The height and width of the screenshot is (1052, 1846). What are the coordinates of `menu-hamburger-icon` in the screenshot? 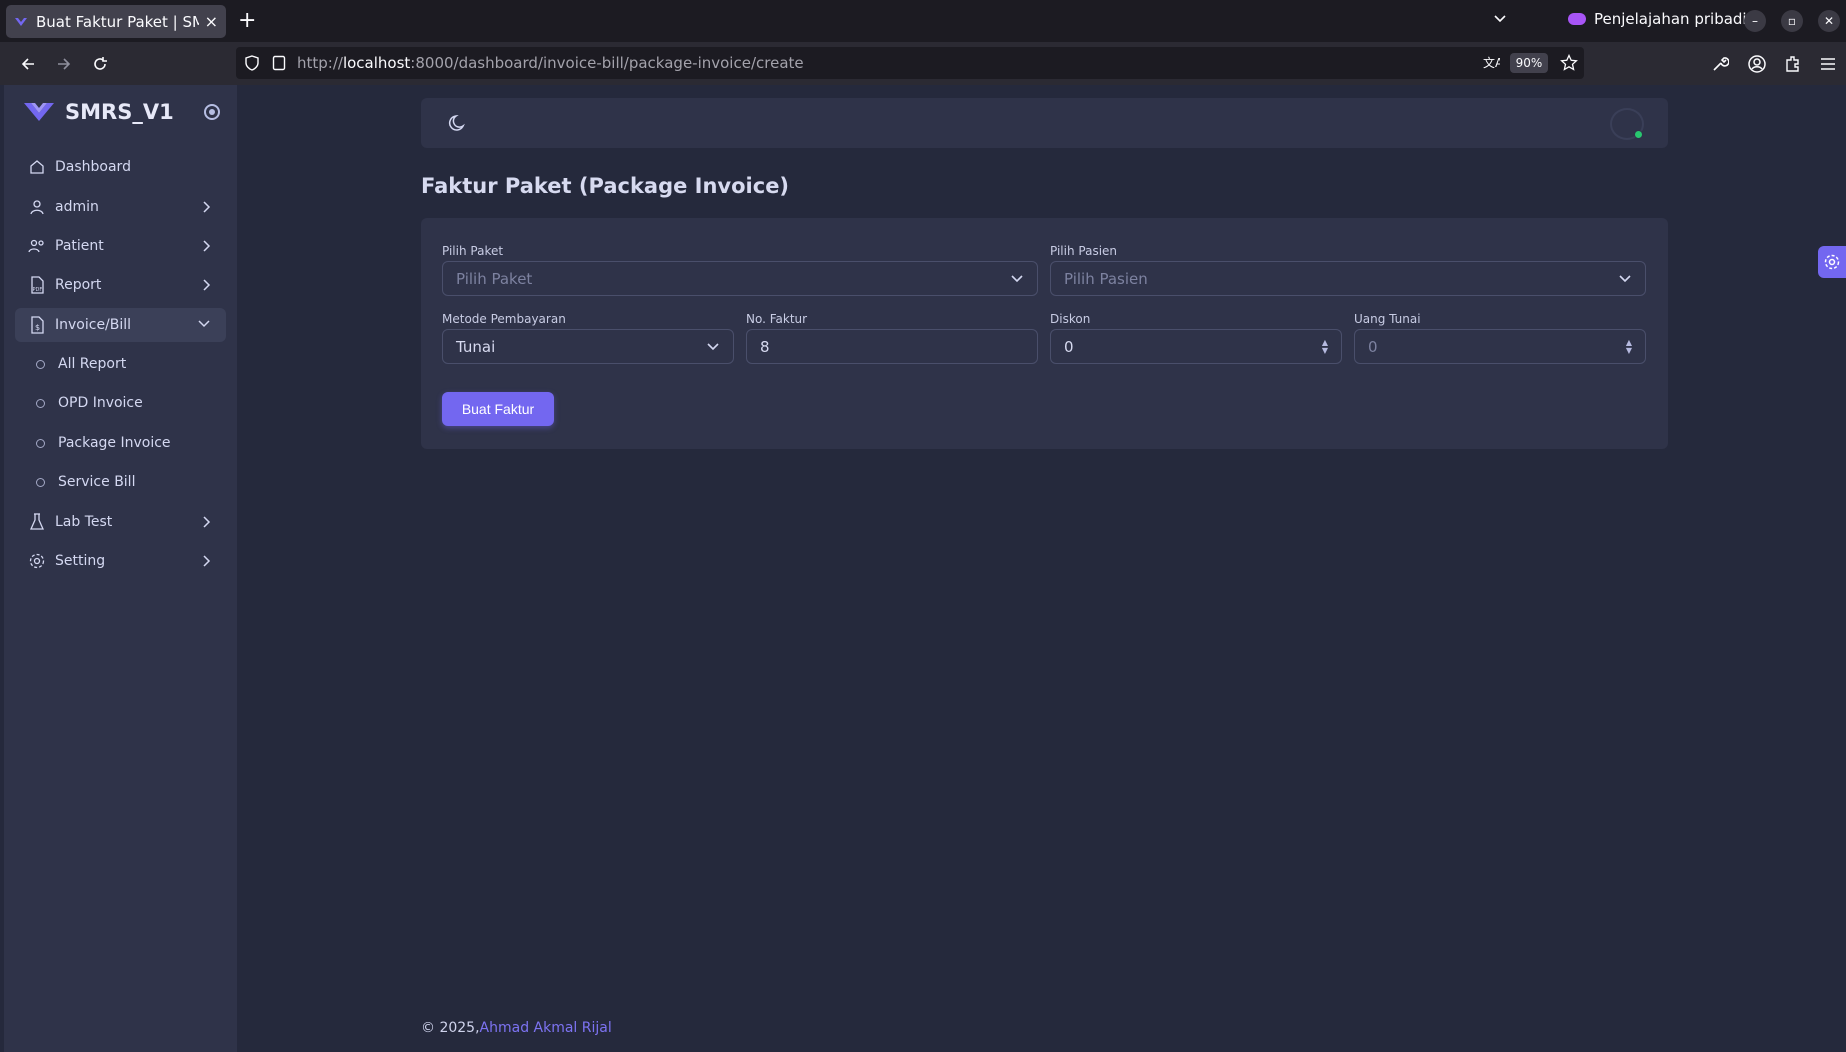 It's located at (1828, 64).